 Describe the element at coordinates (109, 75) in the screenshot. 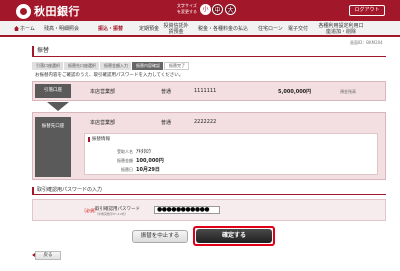

I see `instruction-text: お振替内容をご確認のうえ、取引確認用パスワードを入力してください。` at that location.